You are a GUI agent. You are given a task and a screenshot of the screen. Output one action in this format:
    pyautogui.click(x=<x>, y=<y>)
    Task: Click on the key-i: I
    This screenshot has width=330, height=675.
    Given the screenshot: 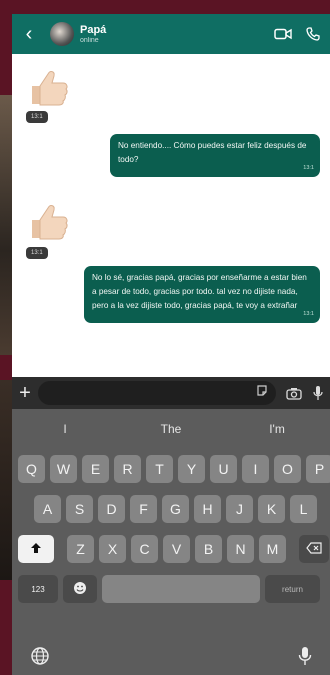 What is the action you would take?
    pyautogui.click(x=255, y=469)
    